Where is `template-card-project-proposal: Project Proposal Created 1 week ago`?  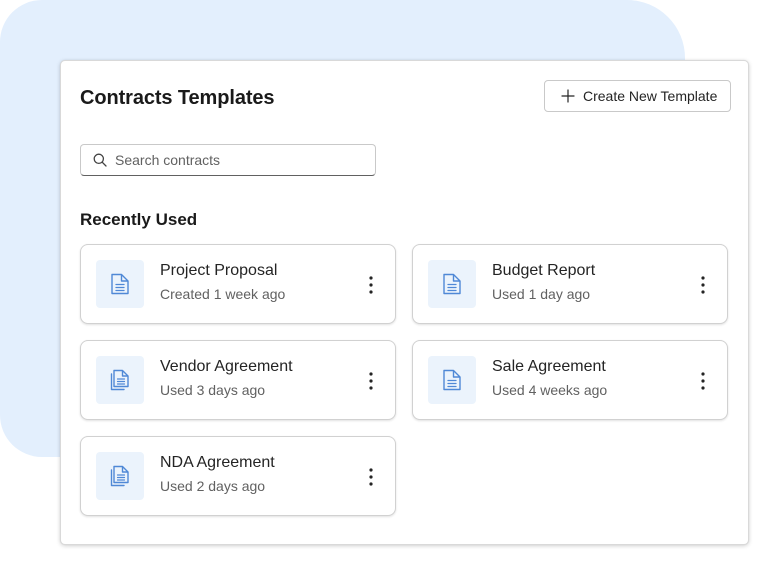
template-card-project-proposal: Project Proposal Created 1 week ago is located at coordinates (238, 284).